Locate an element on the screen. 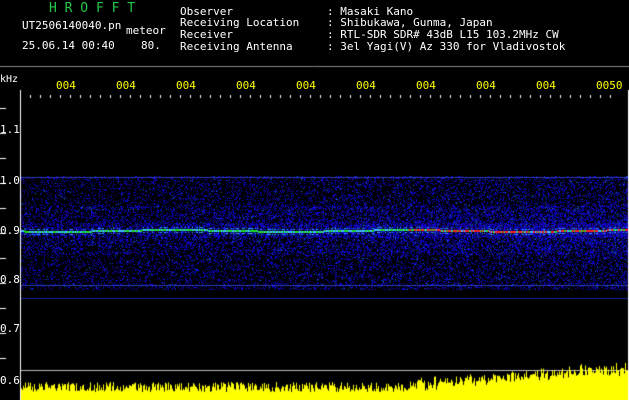 The width and height of the screenshot is (629, 400). time-tick: 0050 is located at coordinates (609, 85).